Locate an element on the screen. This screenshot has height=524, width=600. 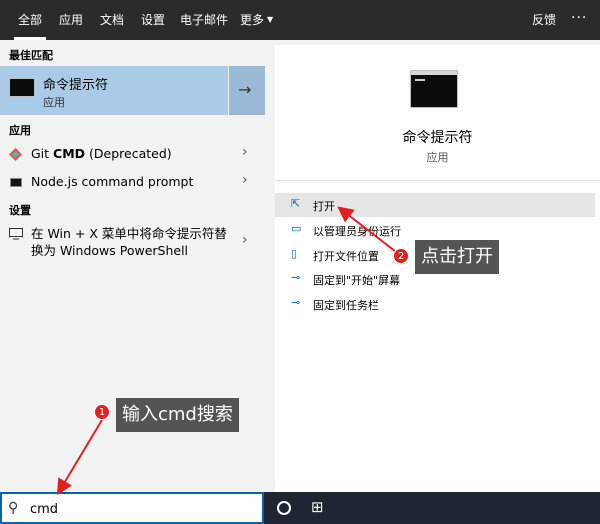
step2-callout: 点击打开 is located at coordinates (457, 257).